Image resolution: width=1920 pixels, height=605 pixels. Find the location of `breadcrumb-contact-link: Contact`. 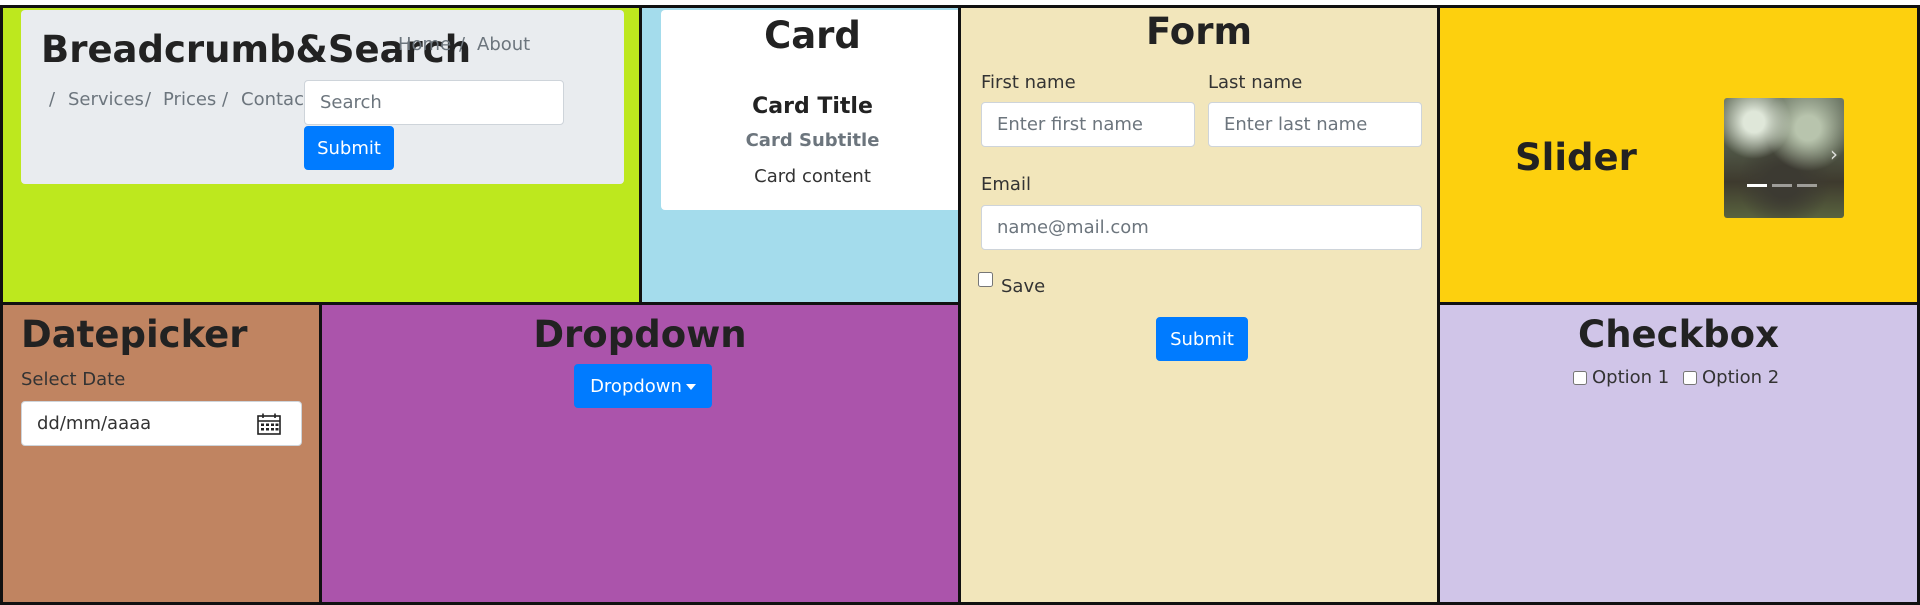

breadcrumb-contact-link: Contact is located at coordinates (276, 99).